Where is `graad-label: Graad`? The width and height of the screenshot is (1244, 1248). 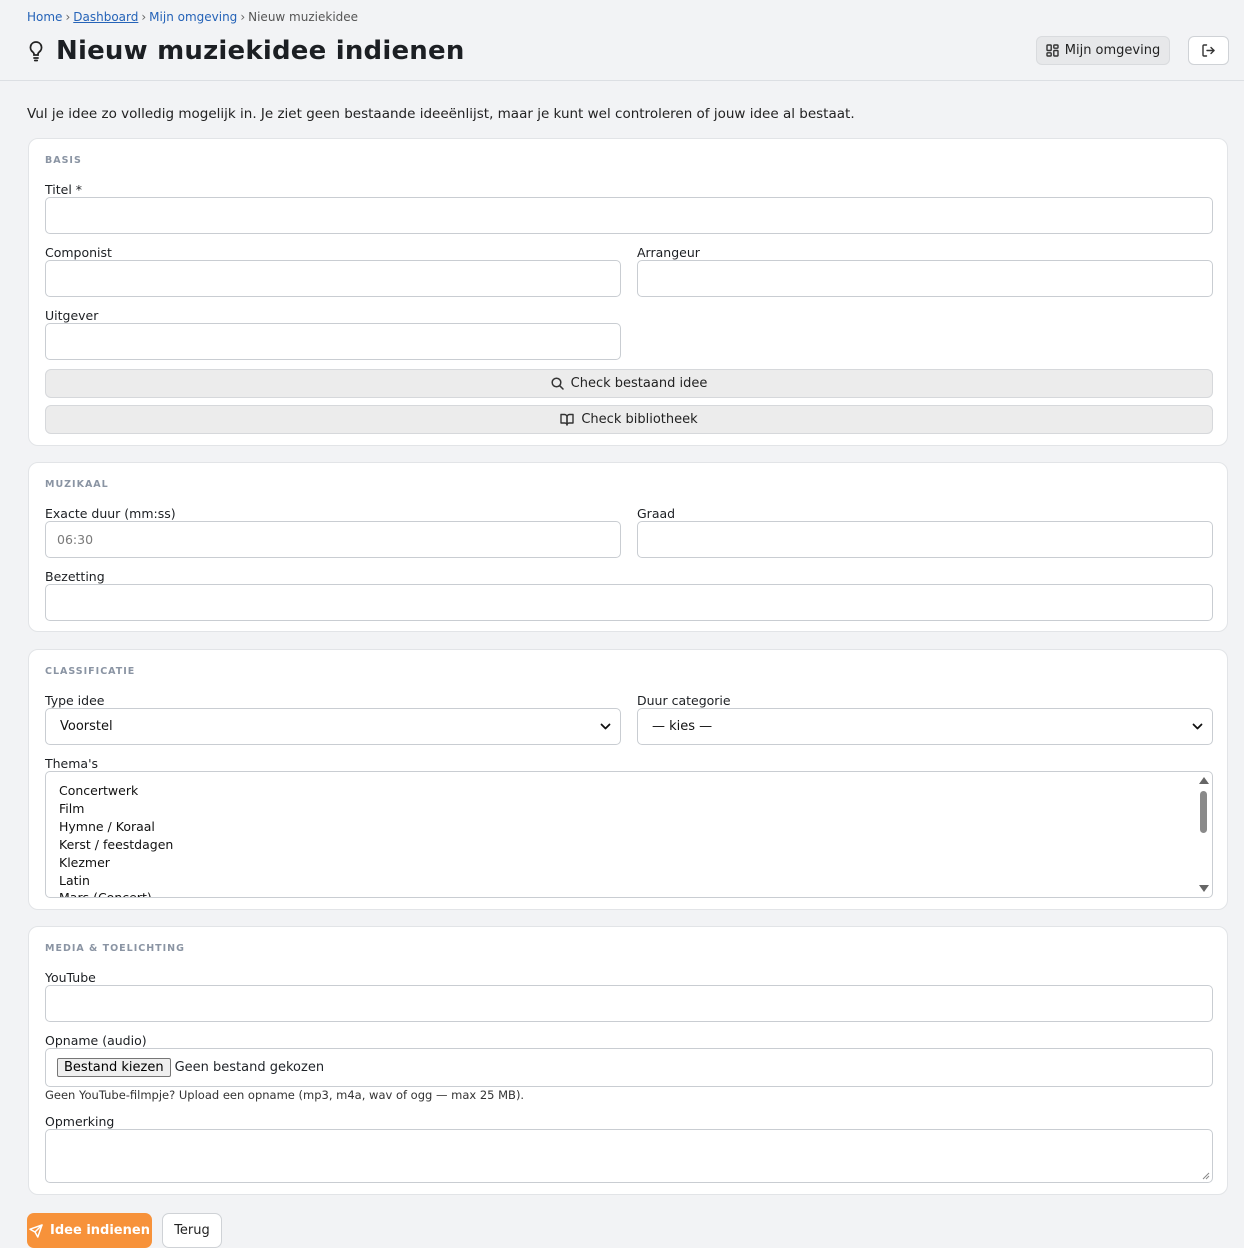
graad-label: Graad is located at coordinates (656, 513).